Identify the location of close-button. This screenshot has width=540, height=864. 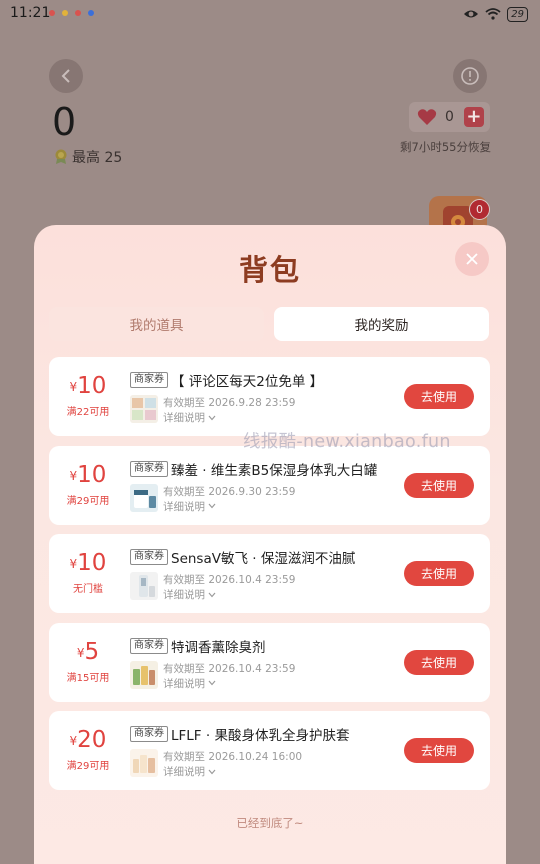
(472, 259).